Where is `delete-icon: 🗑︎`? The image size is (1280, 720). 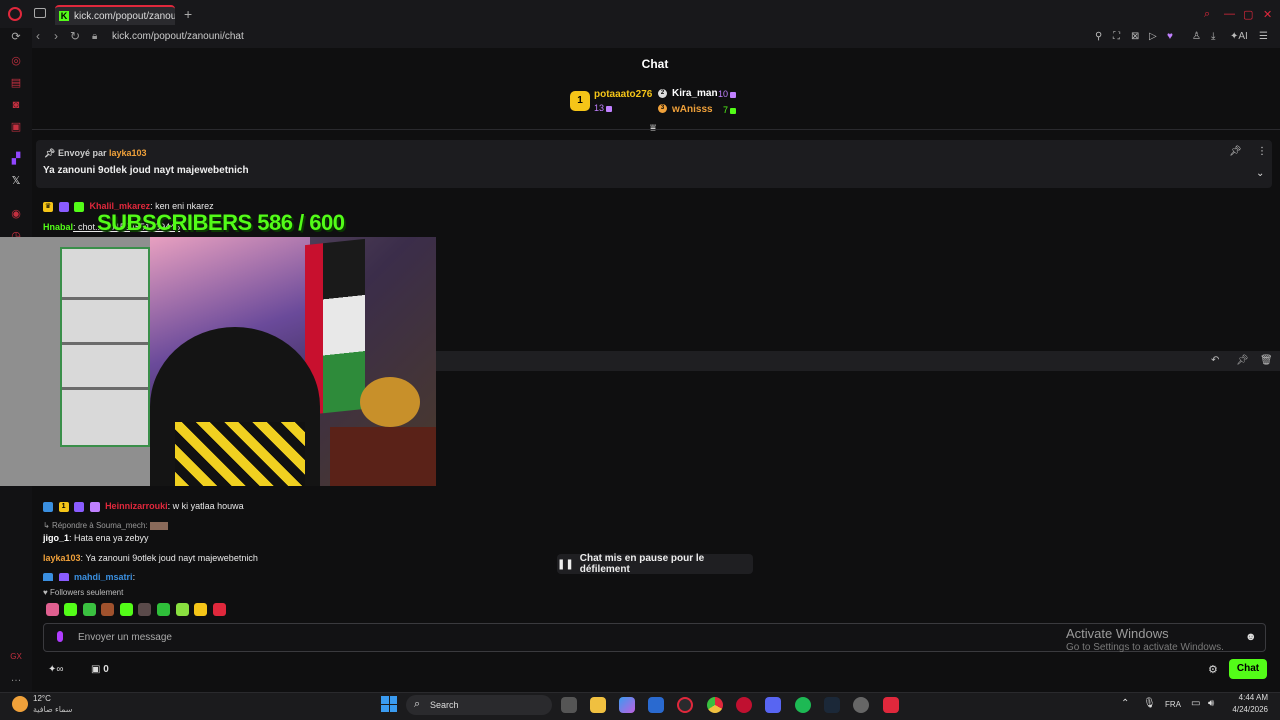 delete-icon: 🗑︎ is located at coordinates (1266, 360).